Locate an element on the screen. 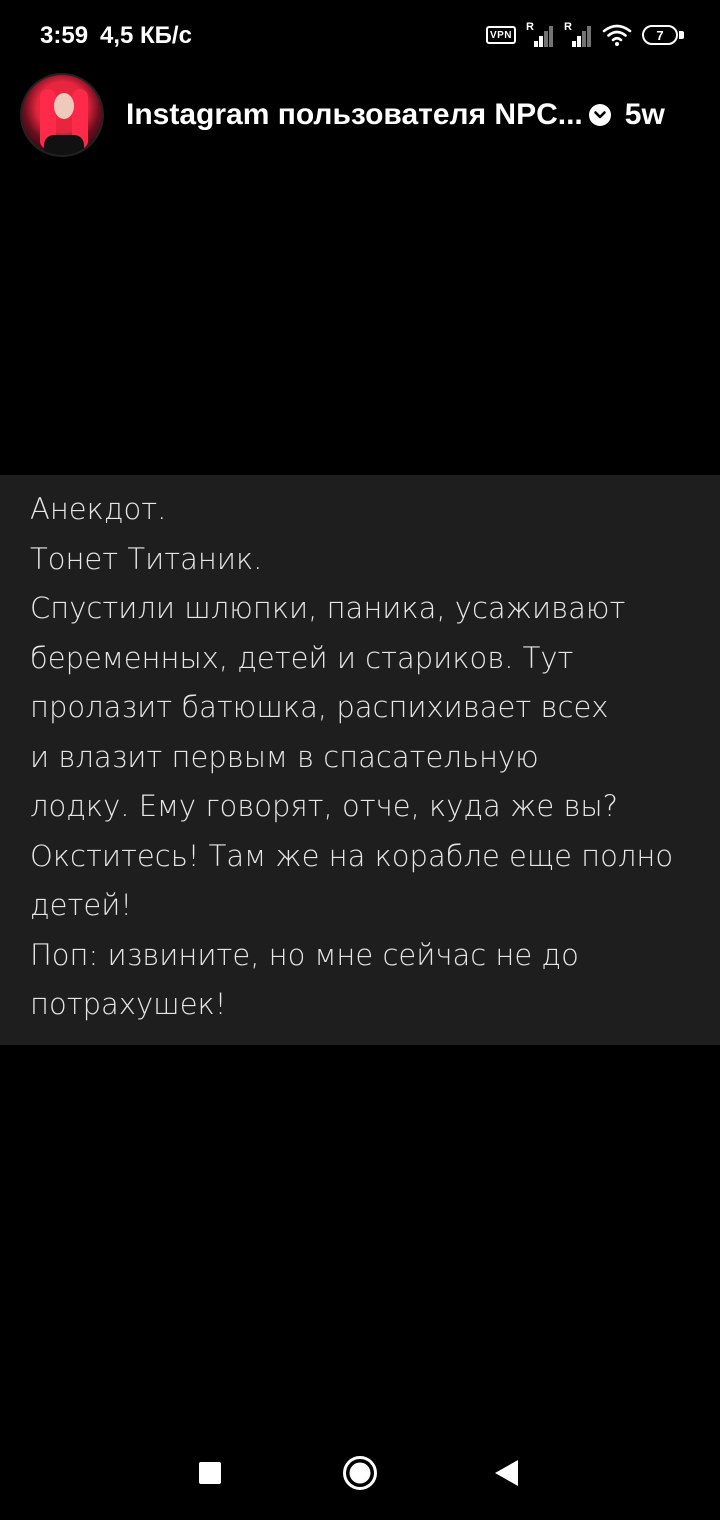 Image resolution: width=720 pixels, height=1520 pixels. story-line: пролазит батюшка, распихивает всех is located at coordinates (319, 707).